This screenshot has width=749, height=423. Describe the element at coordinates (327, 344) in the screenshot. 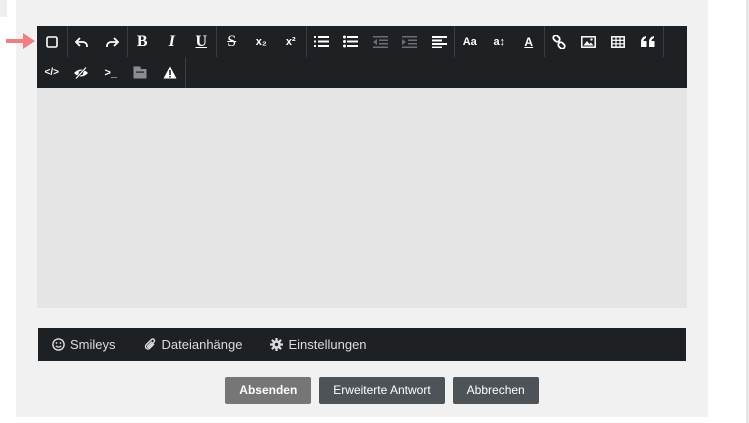

I see `tab-settings-label: Einstellungen` at that location.